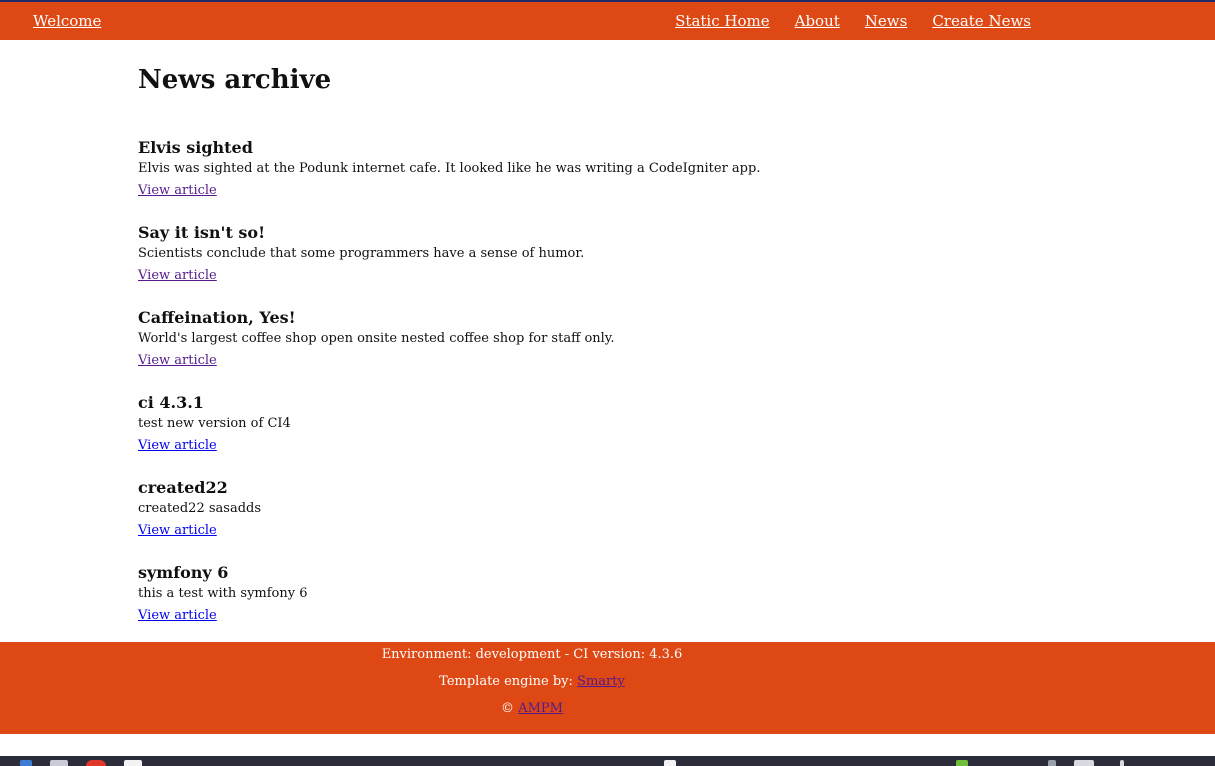  What do you see at coordinates (171, 402) in the screenshot?
I see `news-item-title: ci 4.3.1` at bounding box center [171, 402].